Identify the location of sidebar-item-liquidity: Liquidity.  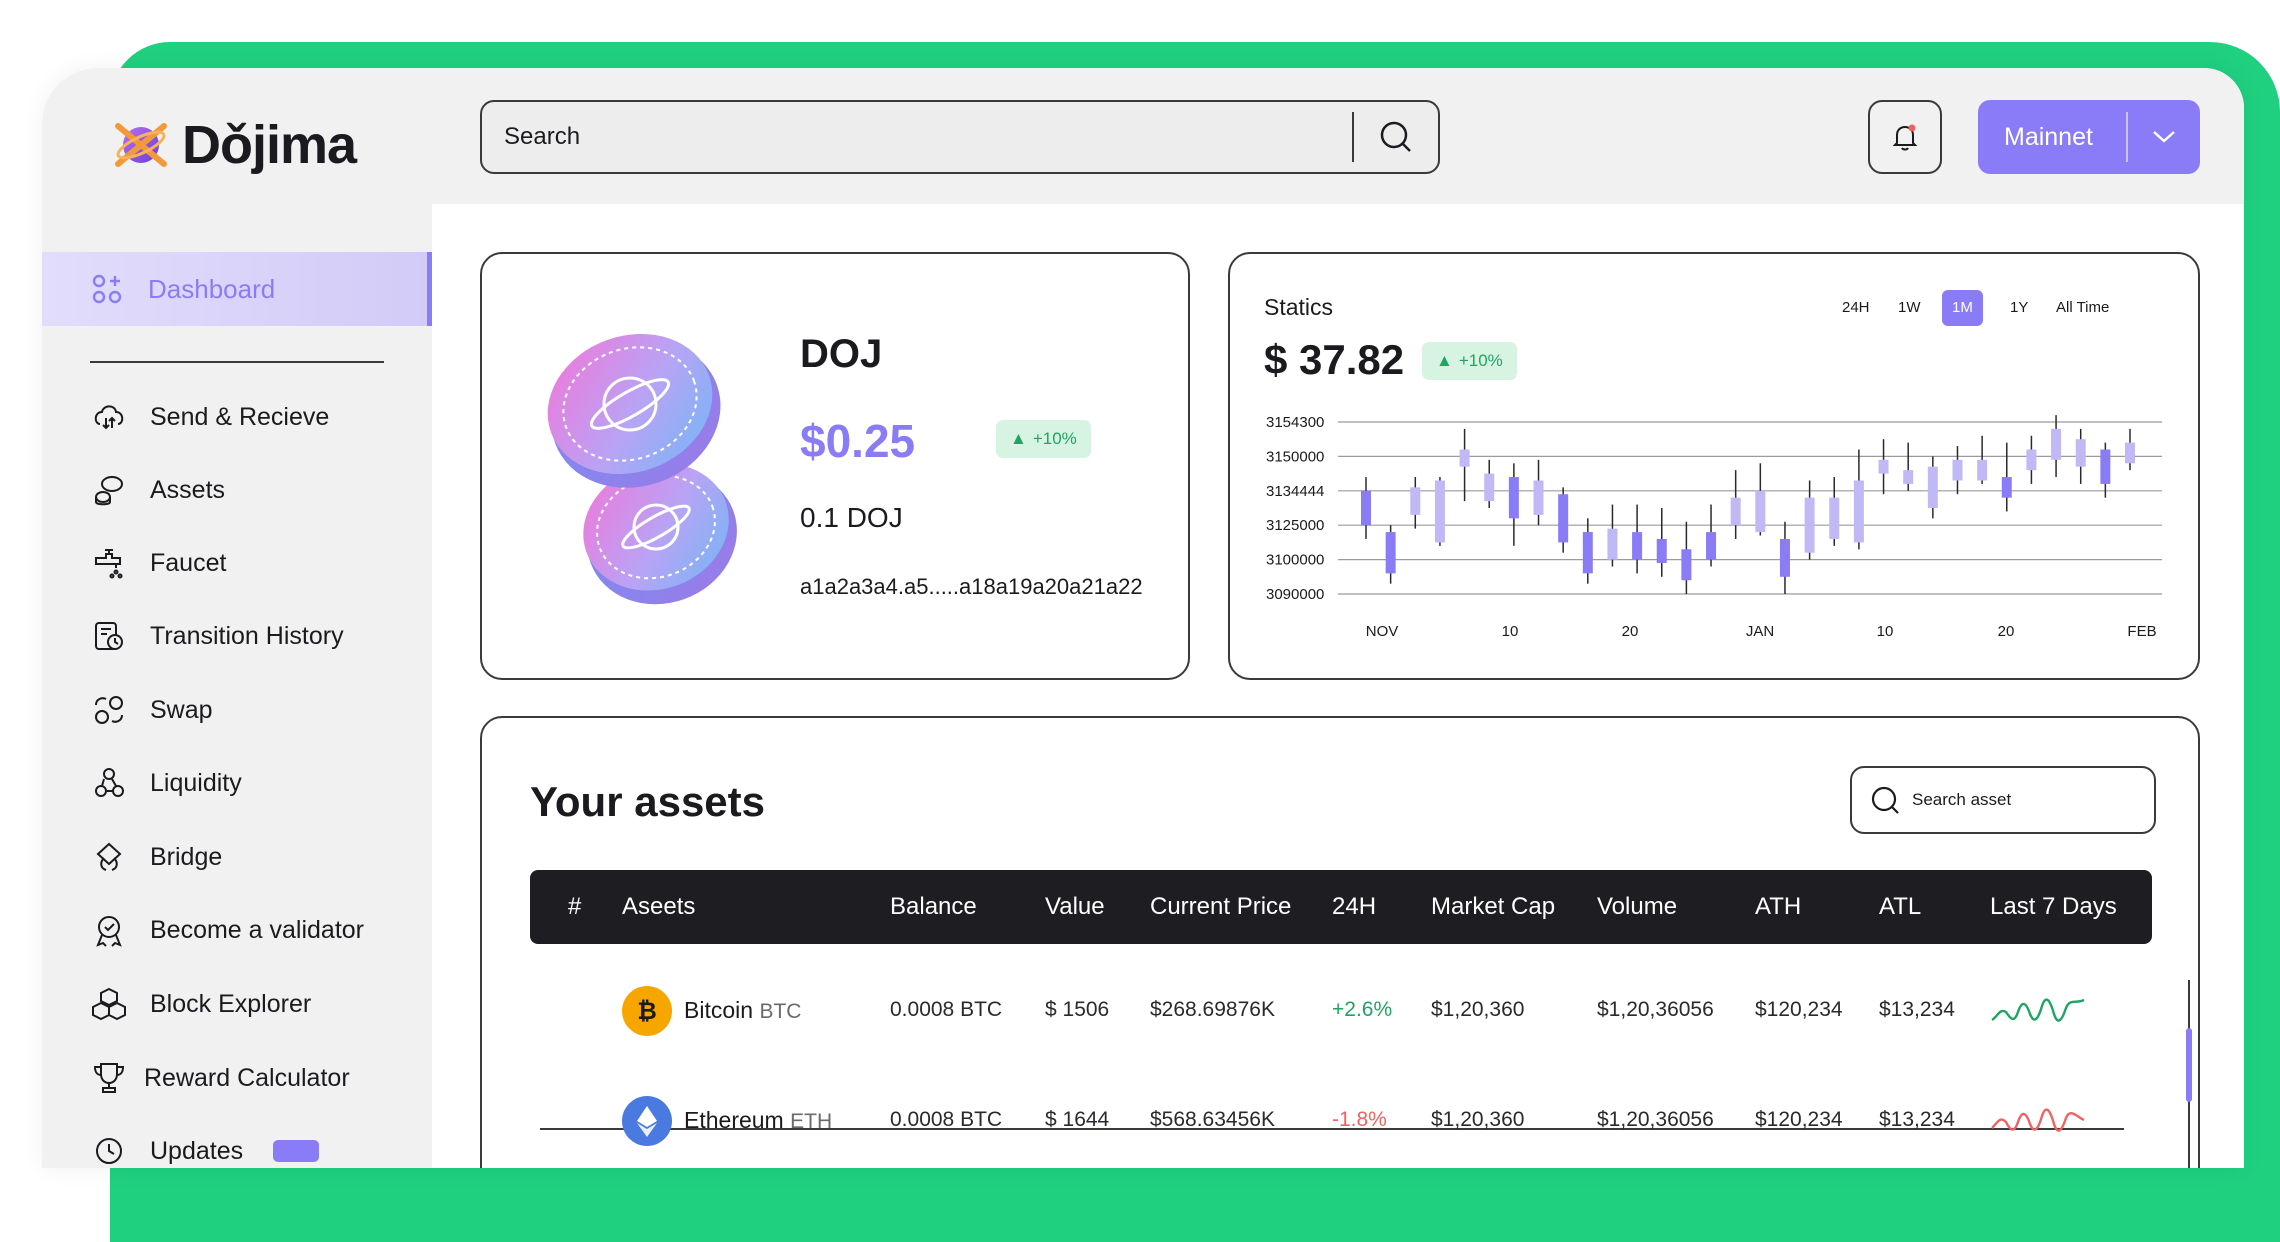
(166, 783).